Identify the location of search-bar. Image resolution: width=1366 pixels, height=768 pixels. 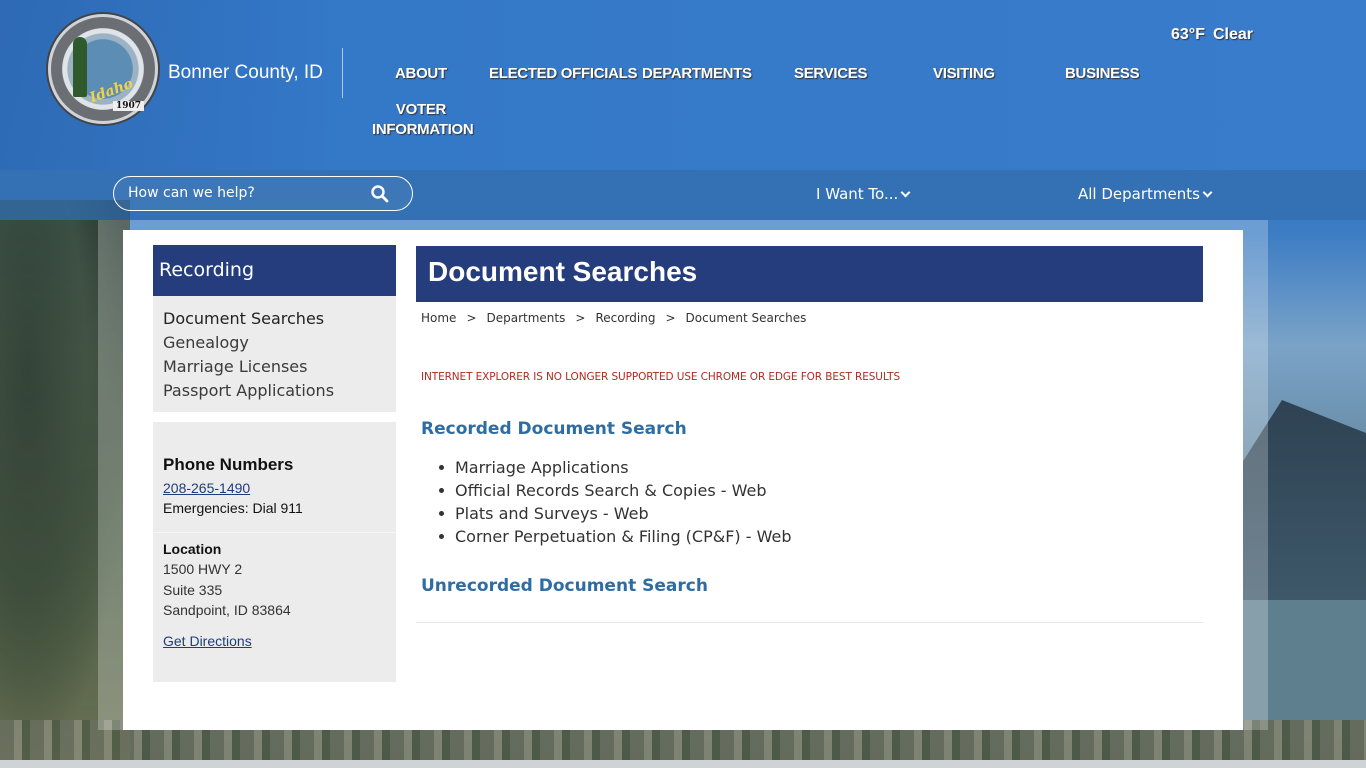
(263, 193).